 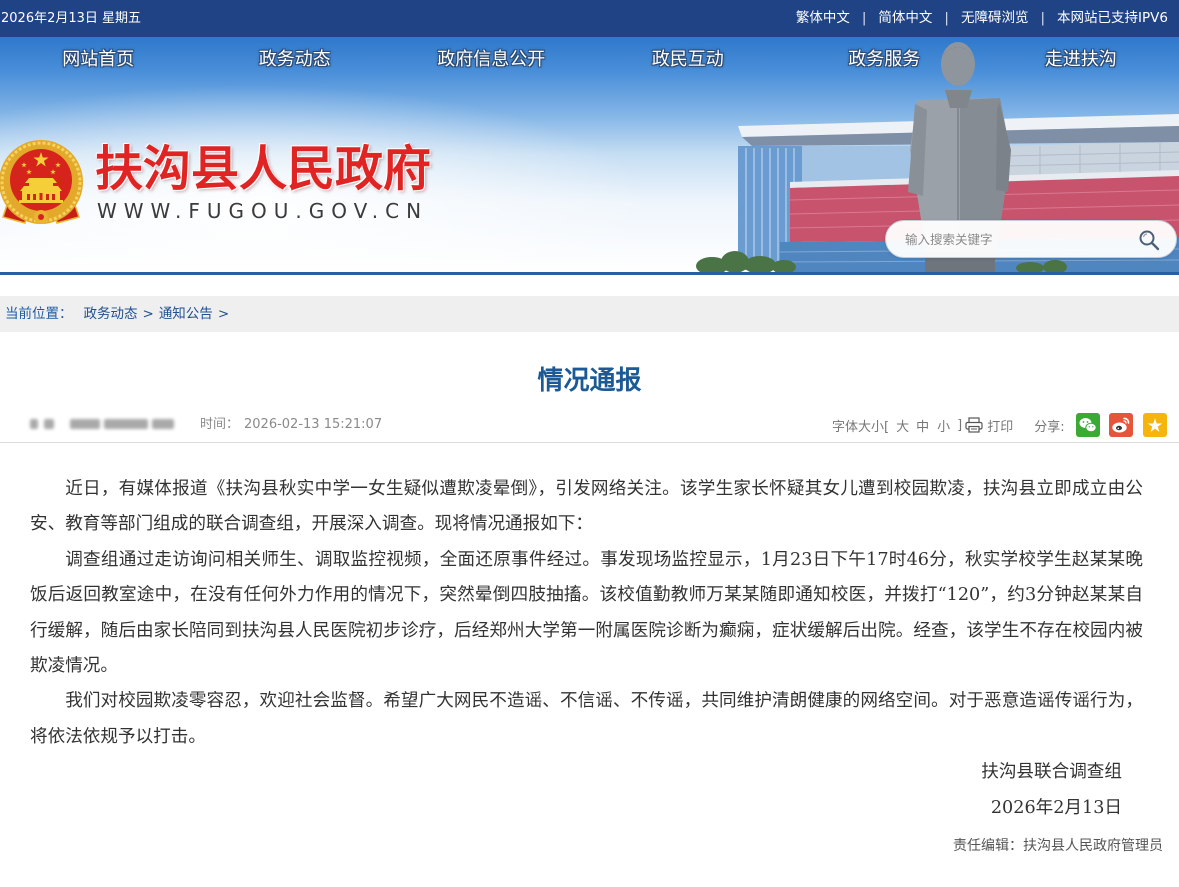 I want to click on favorite-star-icon, so click(x=1154, y=425).